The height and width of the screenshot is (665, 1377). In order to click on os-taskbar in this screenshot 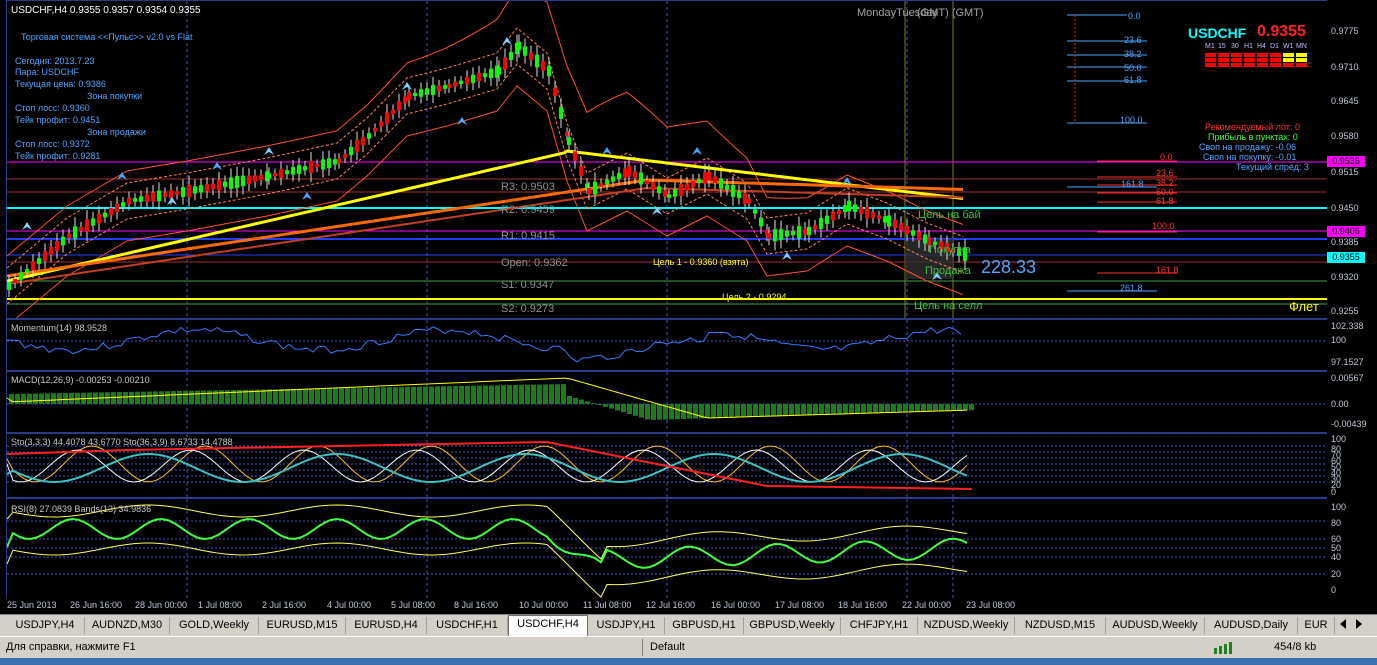, I will do `click(688, 661)`.